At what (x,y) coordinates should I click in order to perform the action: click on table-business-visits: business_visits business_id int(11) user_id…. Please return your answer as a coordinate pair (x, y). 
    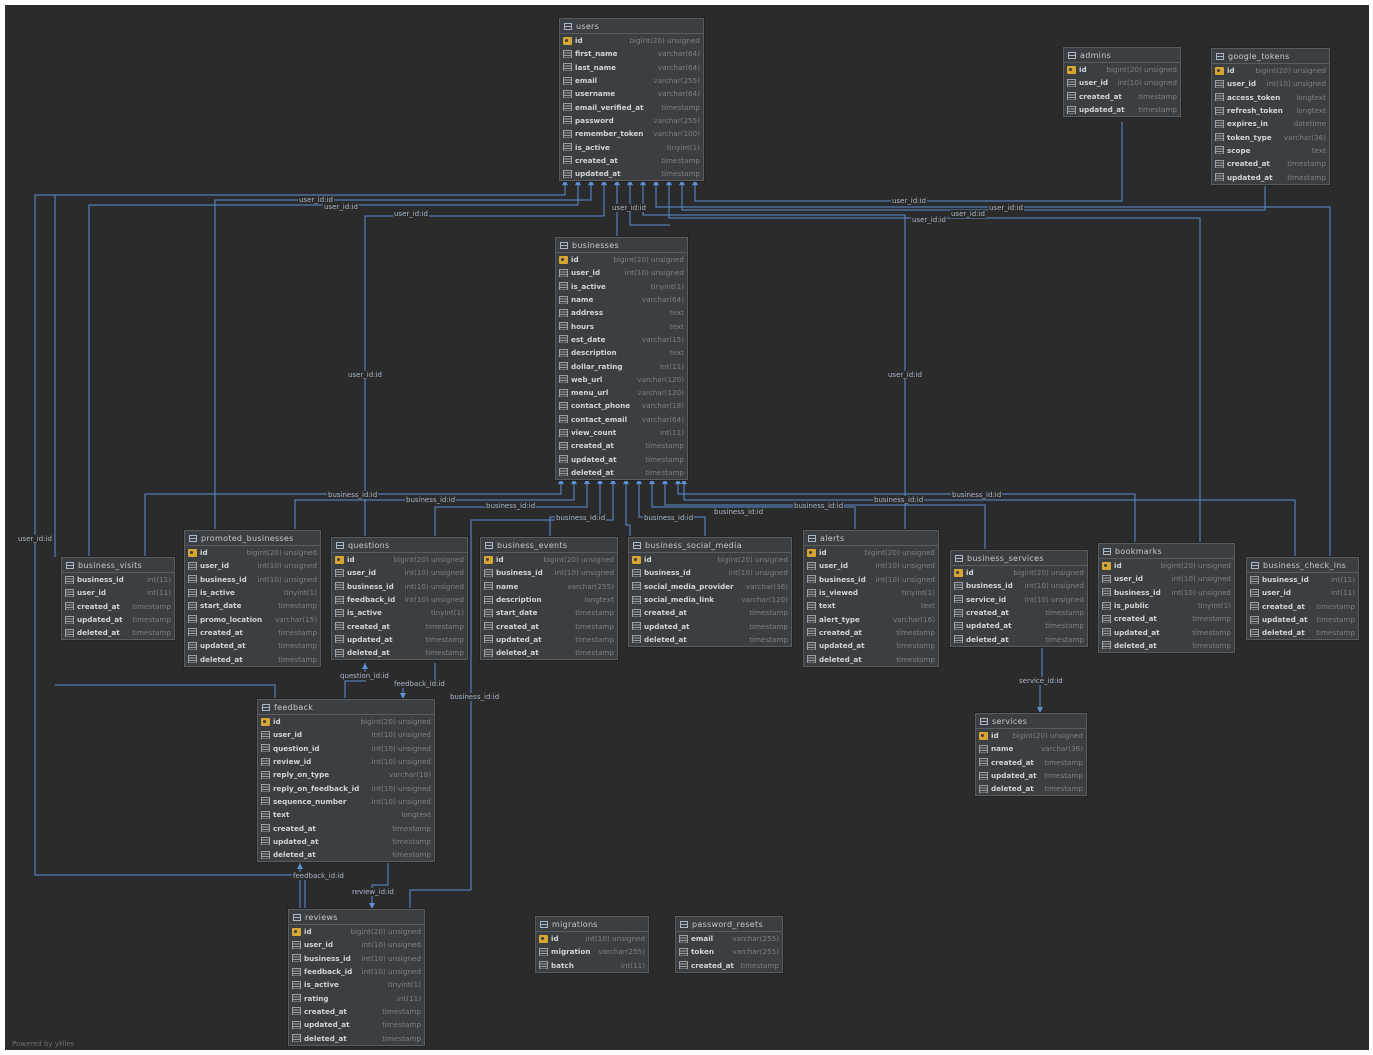
    Looking at the image, I should click on (118, 599).